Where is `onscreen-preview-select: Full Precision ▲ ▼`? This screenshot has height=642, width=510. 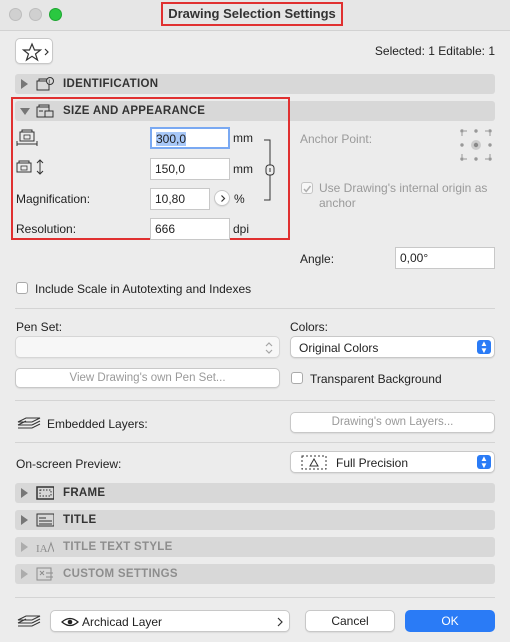 onscreen-preview-select: Full Precision ▲ ▼ is located at coordinates (392, 462).